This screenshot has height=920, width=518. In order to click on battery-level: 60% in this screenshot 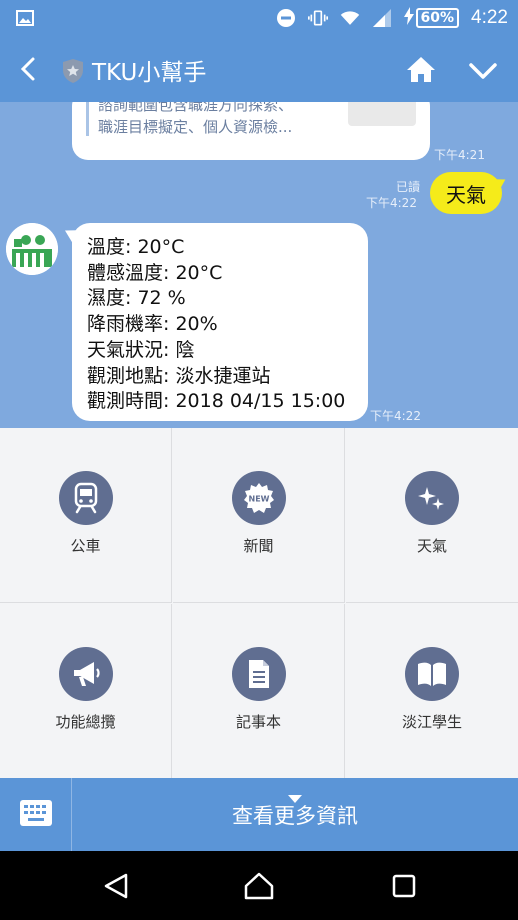, I will do `click(437, 18)`.